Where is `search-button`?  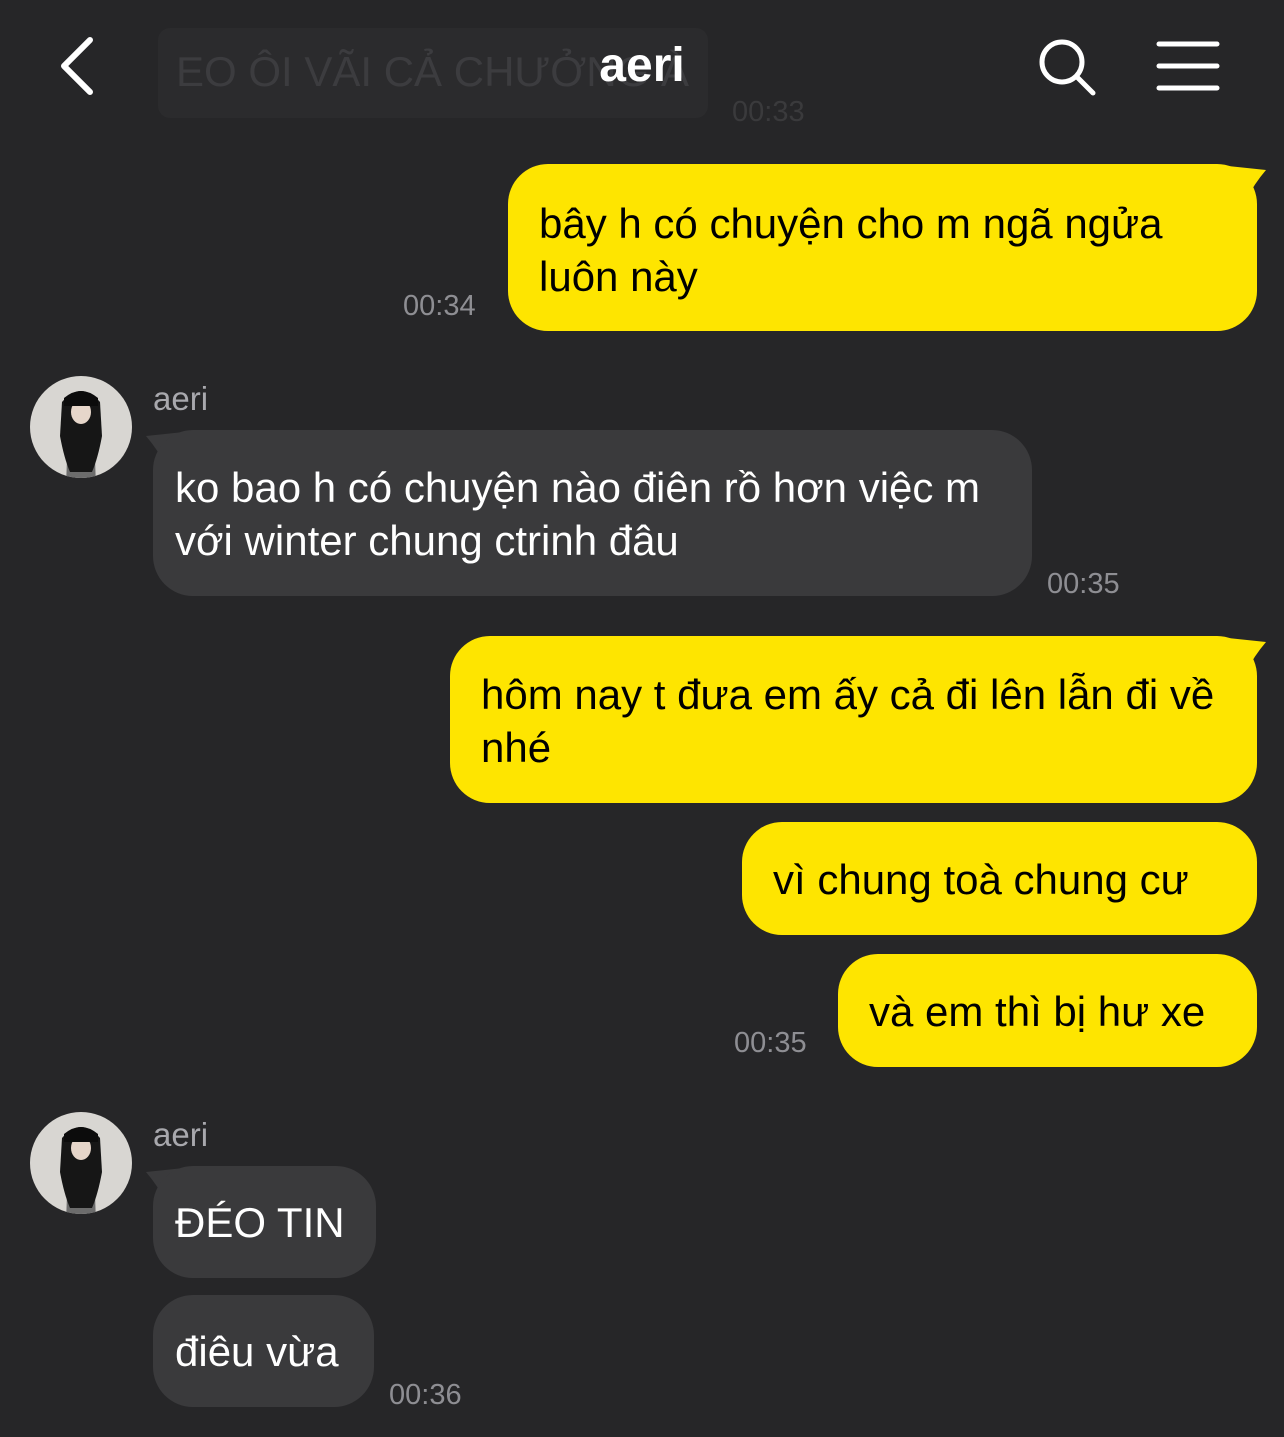
search-button is located at coordinates (1067, 67).